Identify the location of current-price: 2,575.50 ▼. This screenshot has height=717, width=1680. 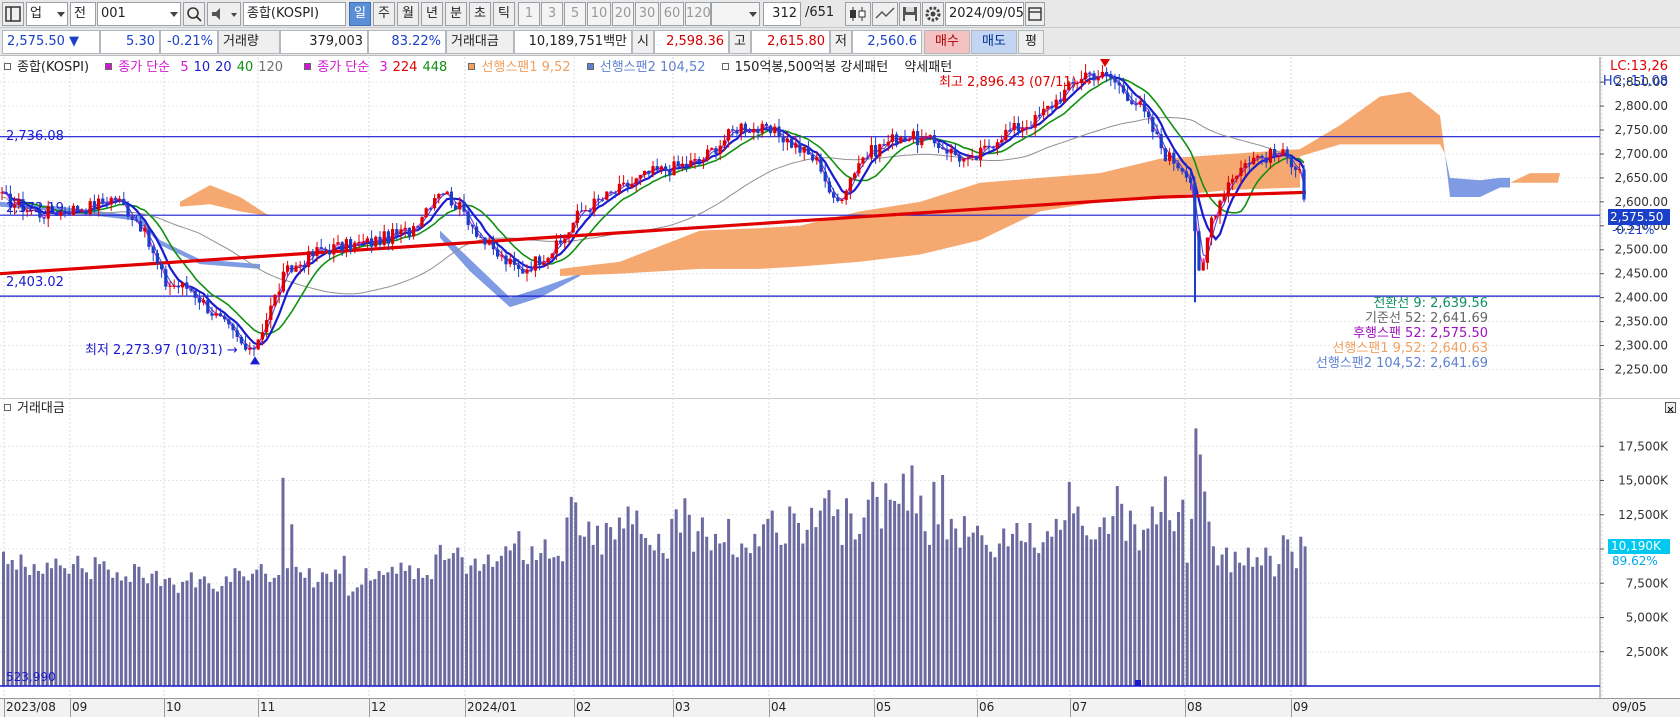
(51, 42).